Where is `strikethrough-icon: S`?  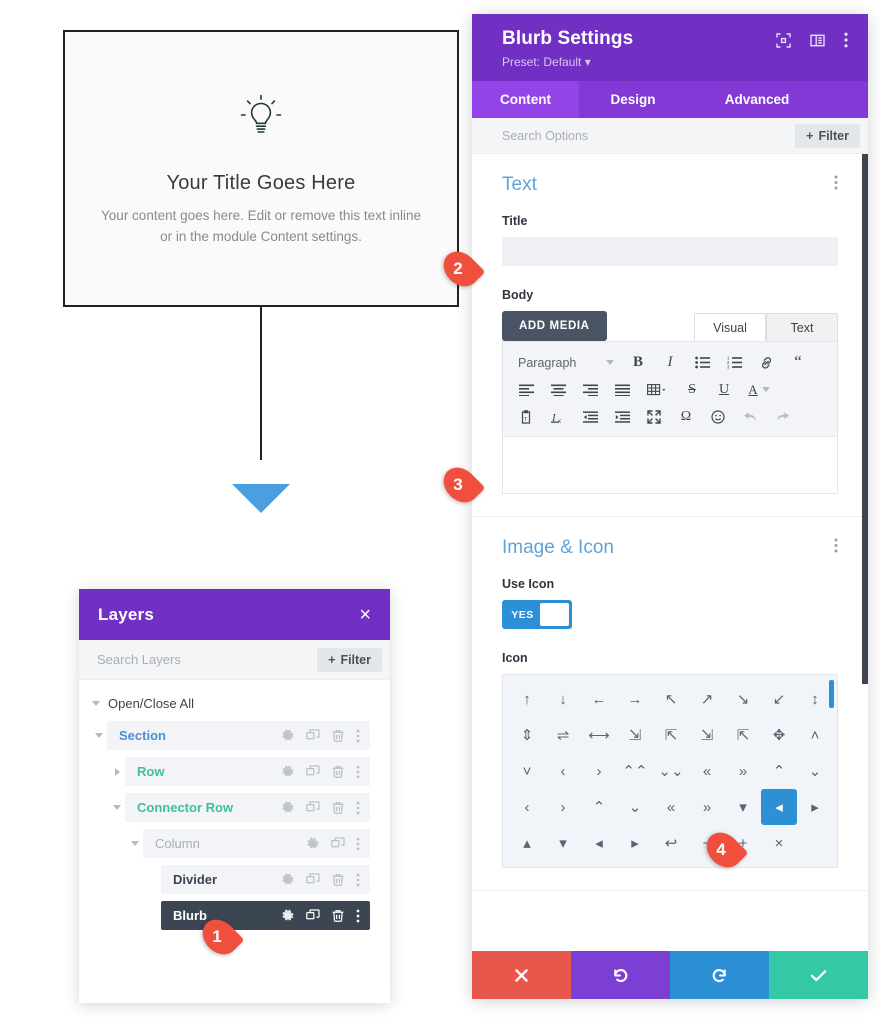
strikethrough-icon: S is located at coordinates (692, 389).